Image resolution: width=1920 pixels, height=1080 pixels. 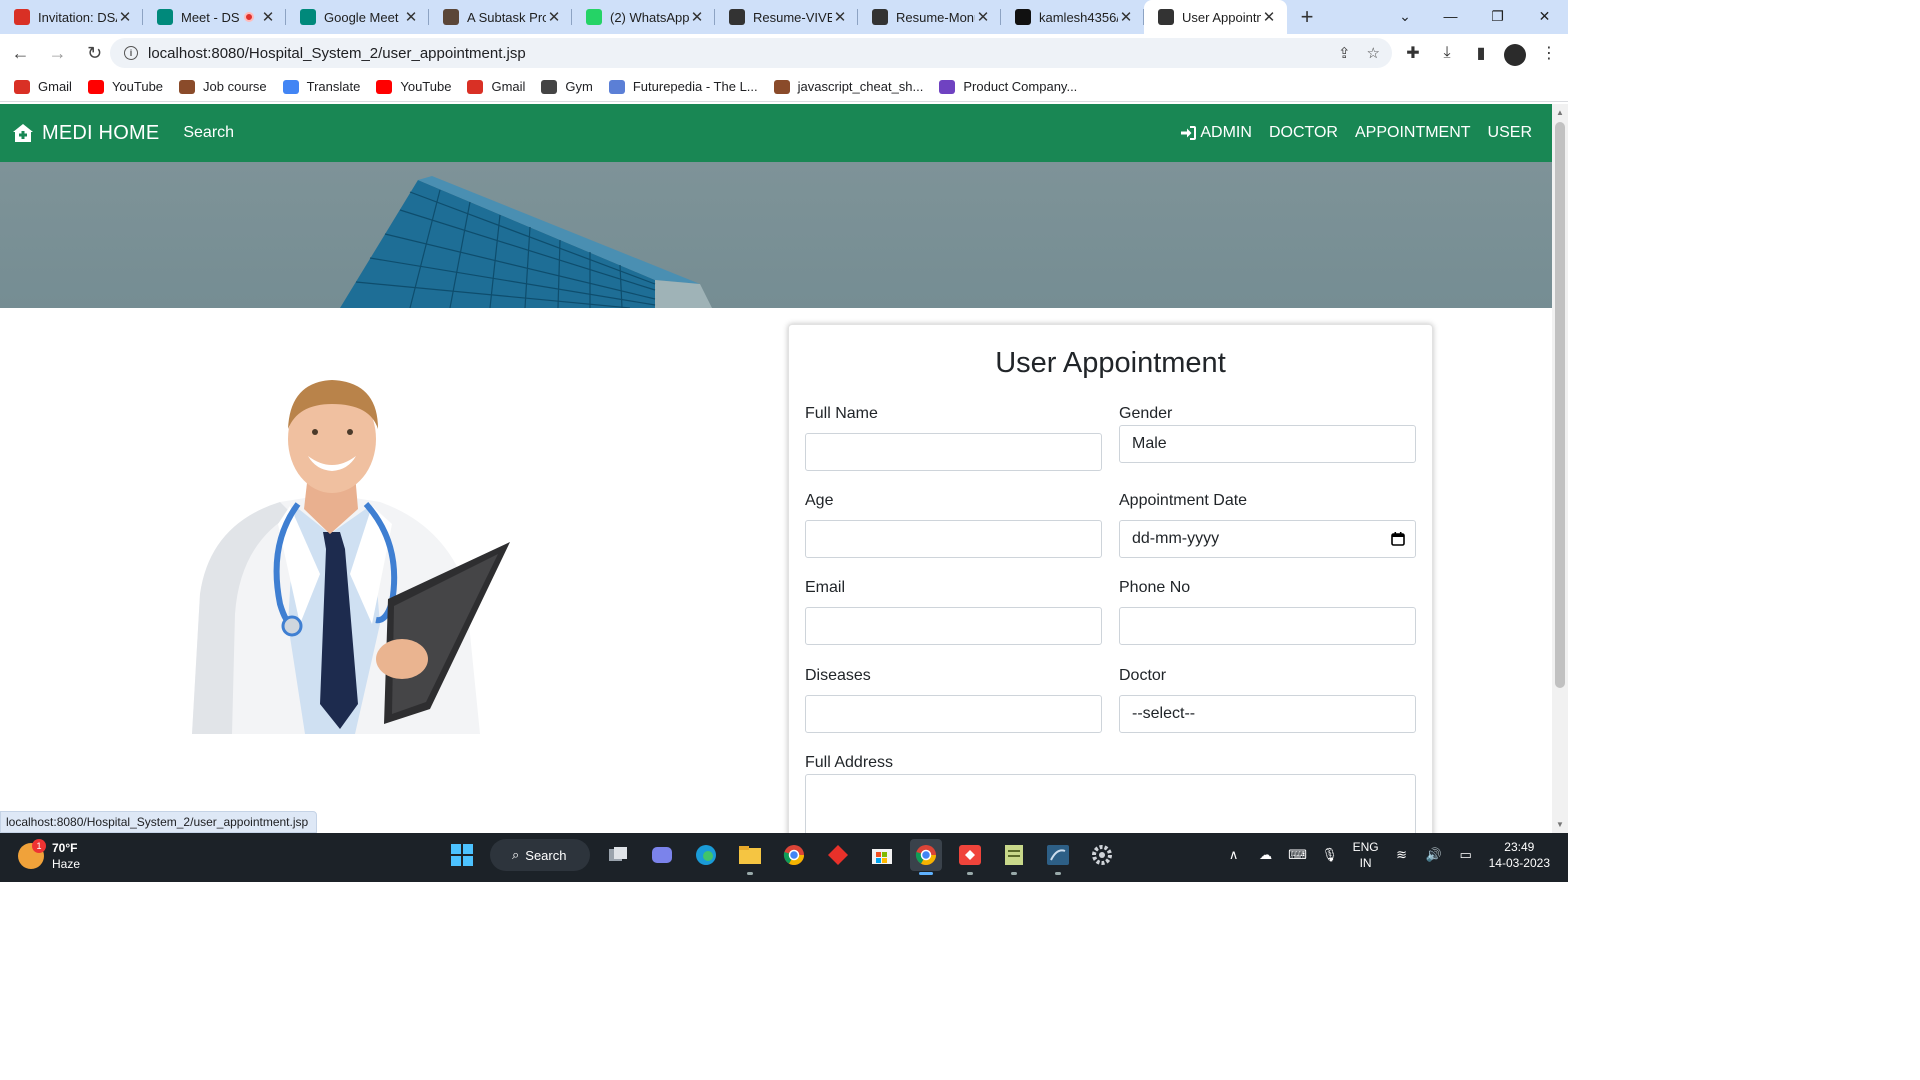 I want to click on site-info-icon: i, so click(x=131, y=53).